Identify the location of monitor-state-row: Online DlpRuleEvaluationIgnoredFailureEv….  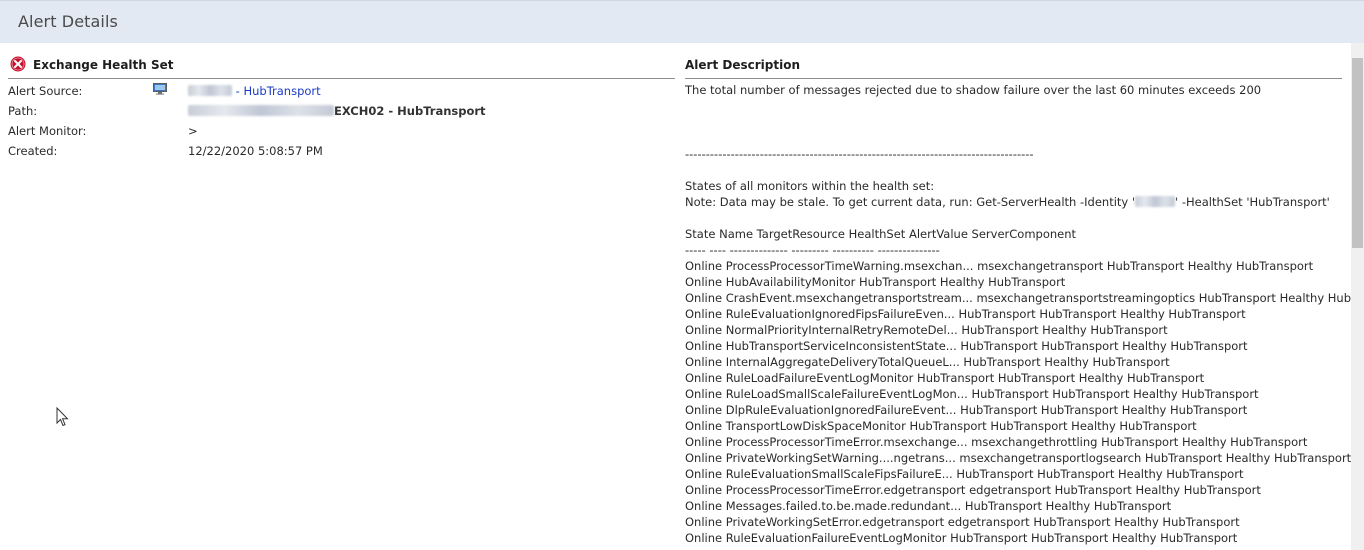
(966, 410).